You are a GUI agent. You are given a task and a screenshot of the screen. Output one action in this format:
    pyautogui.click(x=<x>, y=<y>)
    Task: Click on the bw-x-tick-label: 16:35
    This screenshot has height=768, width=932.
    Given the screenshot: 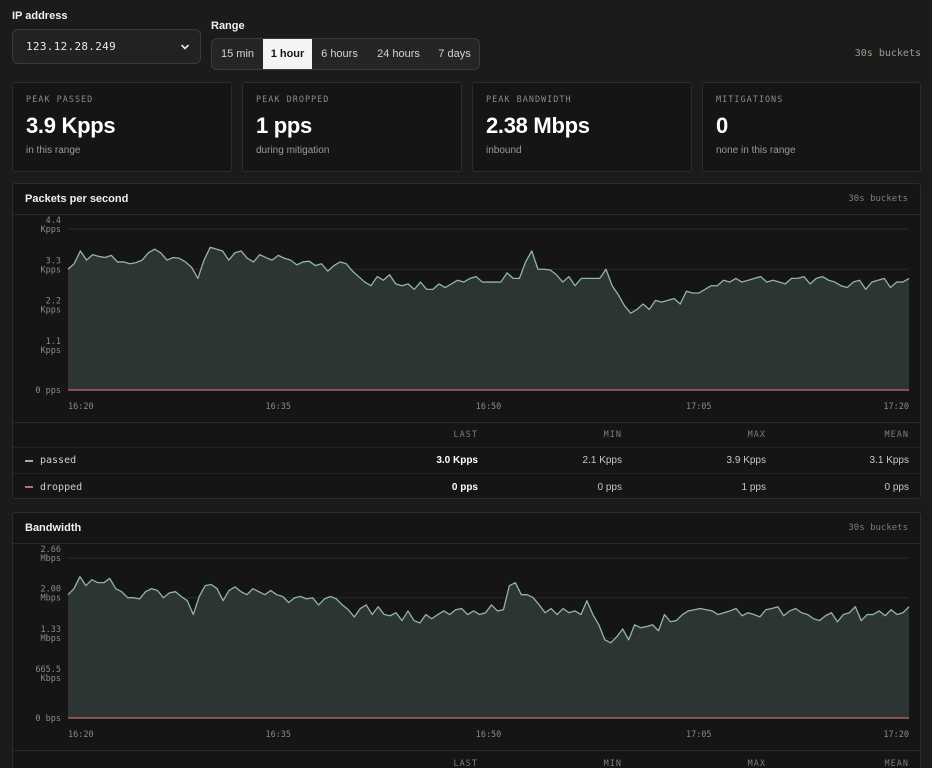 What is the action you would take?
    pyautogui.click(x=278, y=735)
    